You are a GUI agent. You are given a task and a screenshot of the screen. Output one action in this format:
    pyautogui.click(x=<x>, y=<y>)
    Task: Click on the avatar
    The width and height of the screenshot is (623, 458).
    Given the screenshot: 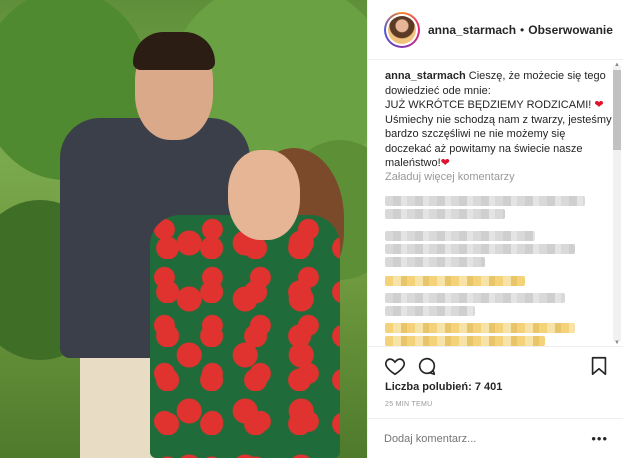 What is the action you would take?
    pyautogui.click(x=402, y=29)
    